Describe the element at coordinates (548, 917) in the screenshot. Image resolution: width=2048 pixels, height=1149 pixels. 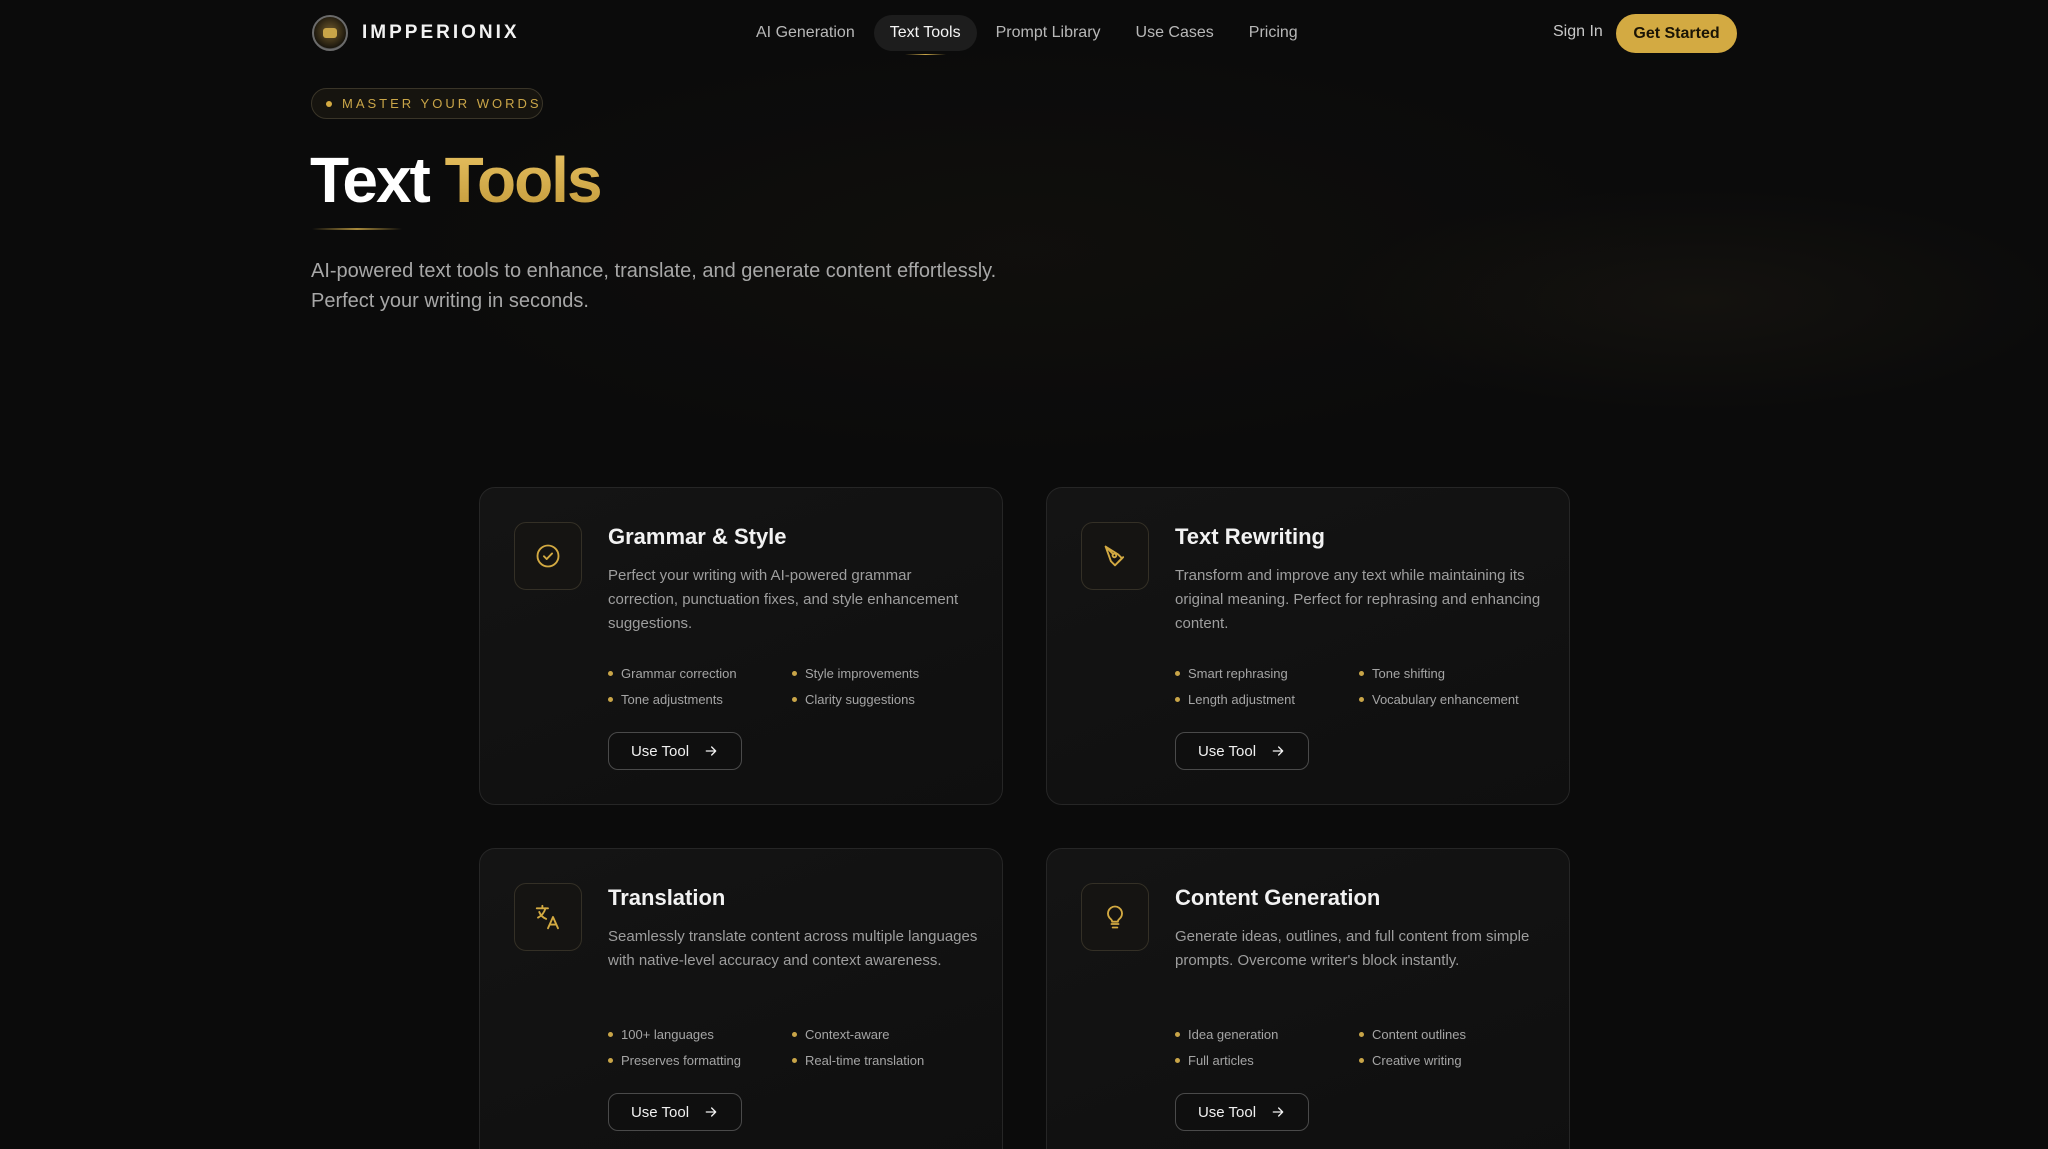
I see `translate-icon` at that location.